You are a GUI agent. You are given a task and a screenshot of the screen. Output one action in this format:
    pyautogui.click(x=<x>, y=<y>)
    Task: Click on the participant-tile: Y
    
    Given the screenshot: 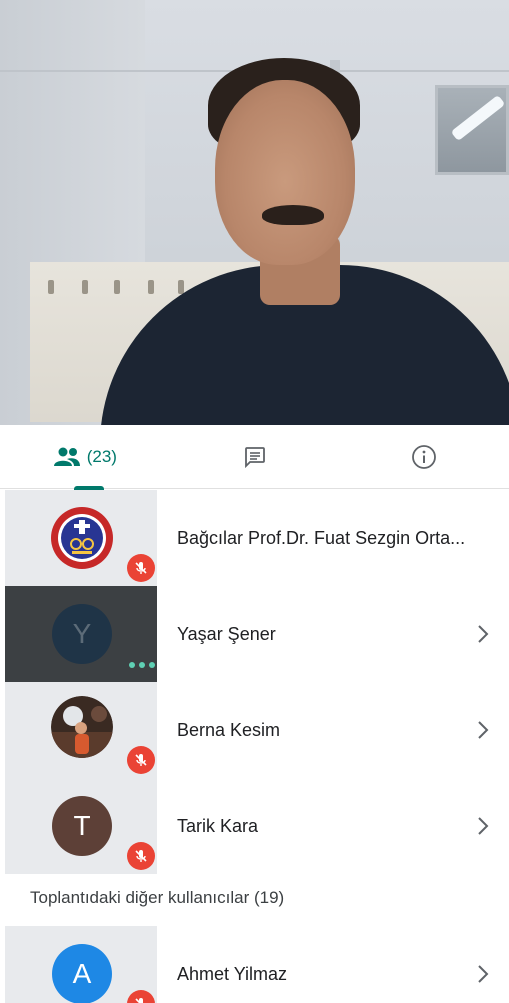 What is the action you would take?
    pyautogui.click(x=81, y=634)
    